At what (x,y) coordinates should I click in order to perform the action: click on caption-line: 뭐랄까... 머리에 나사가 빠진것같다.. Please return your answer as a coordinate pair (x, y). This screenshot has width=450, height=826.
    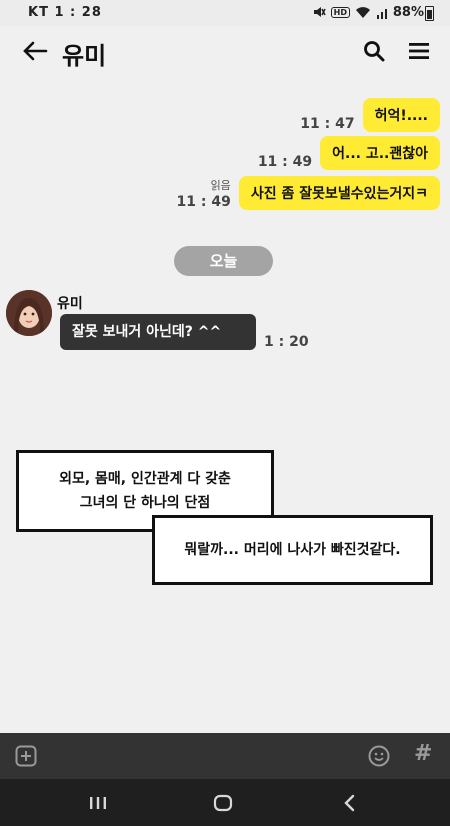
    Looking at the image, I should click on (292, 550).